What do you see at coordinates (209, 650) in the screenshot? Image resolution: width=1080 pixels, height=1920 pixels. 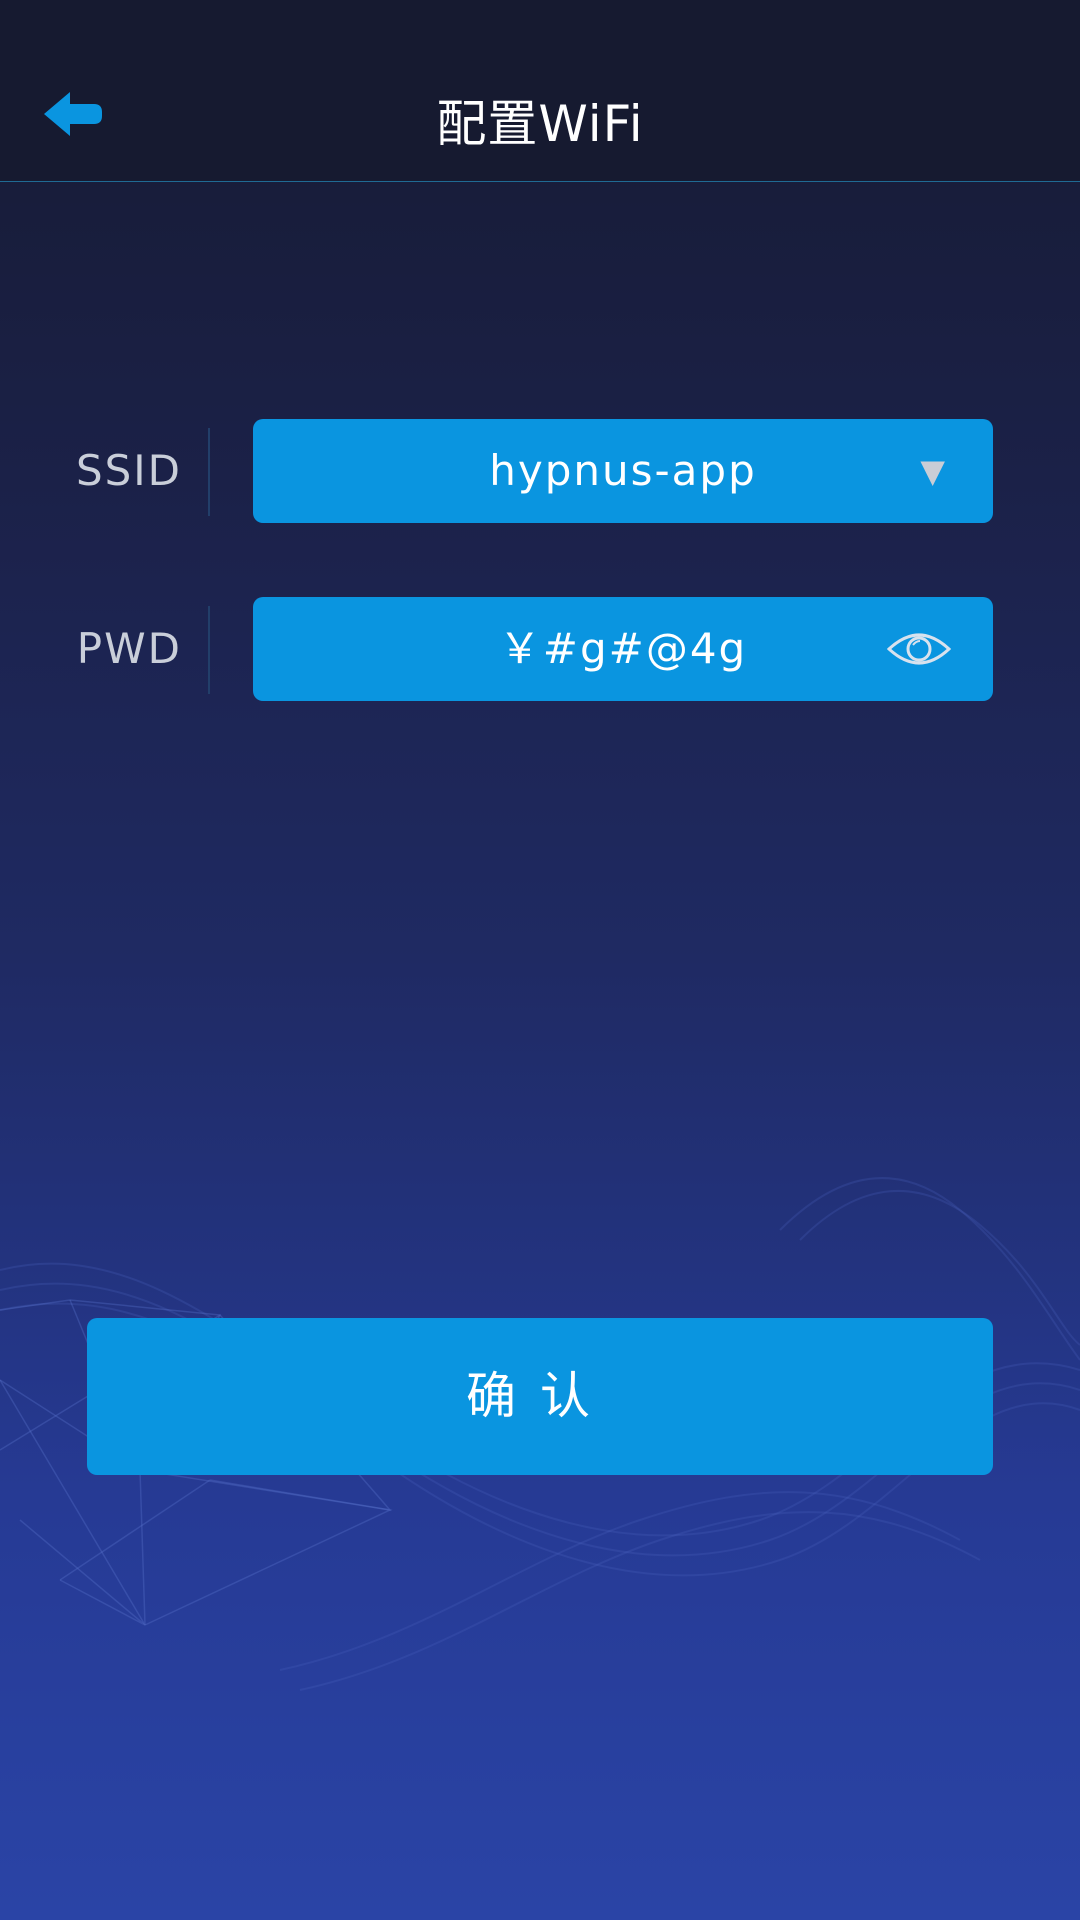 I see `pwd-divider` at bounding box center [209, 650].